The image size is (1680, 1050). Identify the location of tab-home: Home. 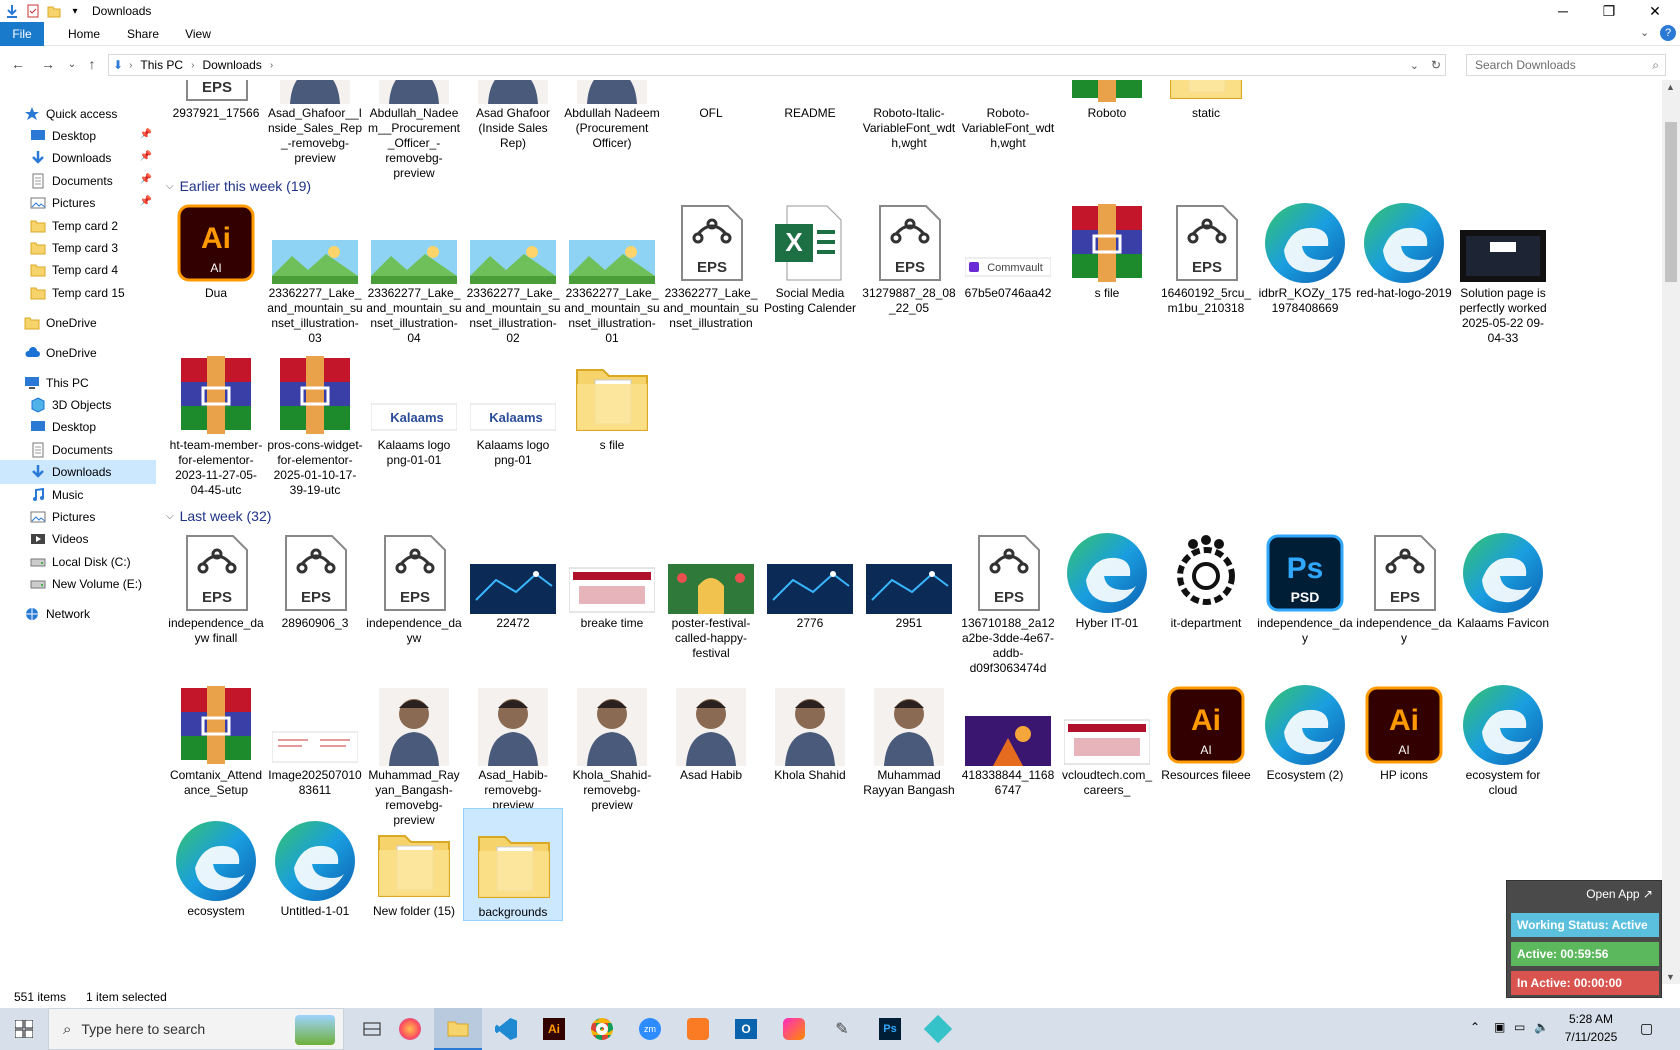
(84, 34).